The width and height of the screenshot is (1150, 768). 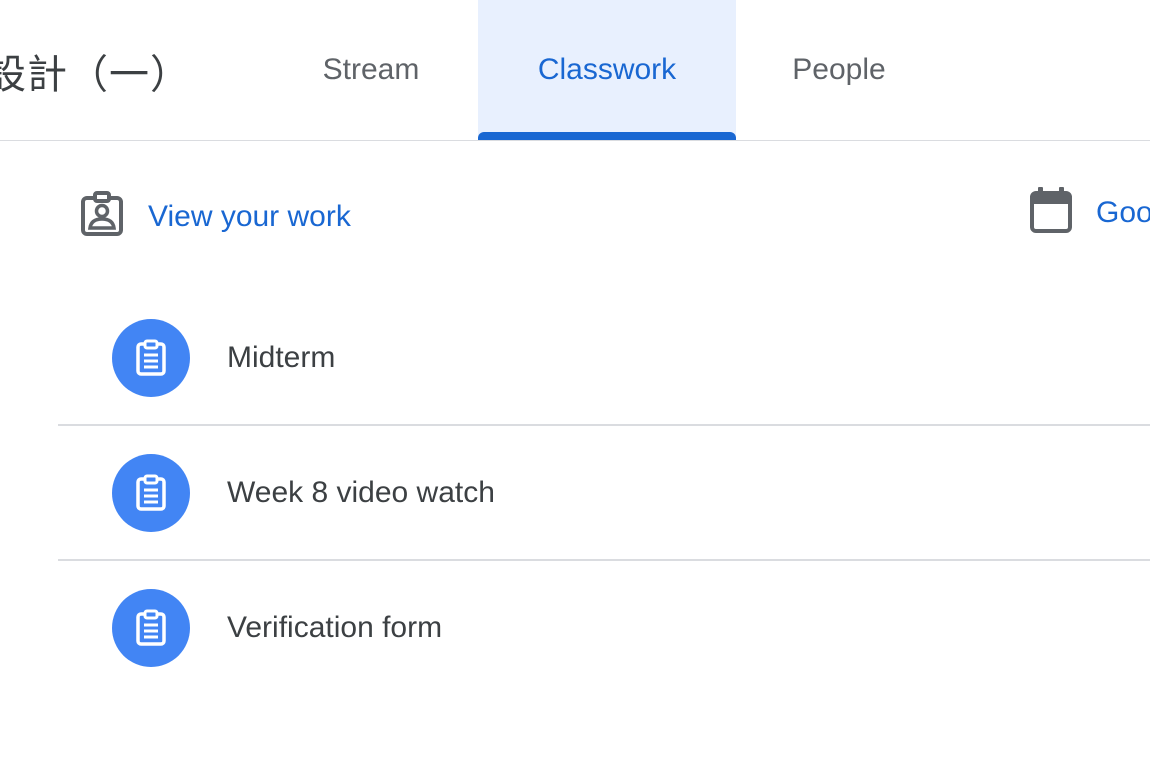 I want to click on tab-label: People, so click(x=839, y=69).